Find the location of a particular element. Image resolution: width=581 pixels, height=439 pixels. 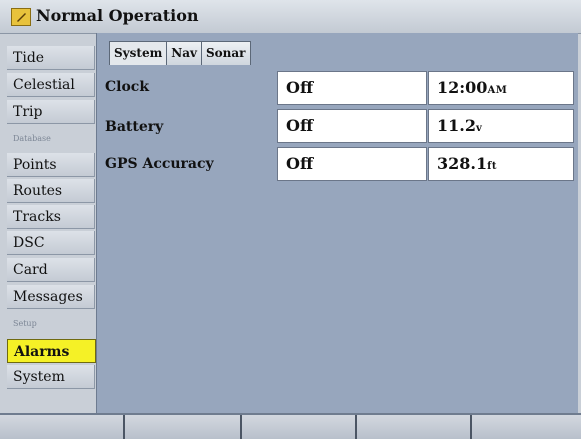

battery-value: 11.2 is located at coordinates (456, 125).